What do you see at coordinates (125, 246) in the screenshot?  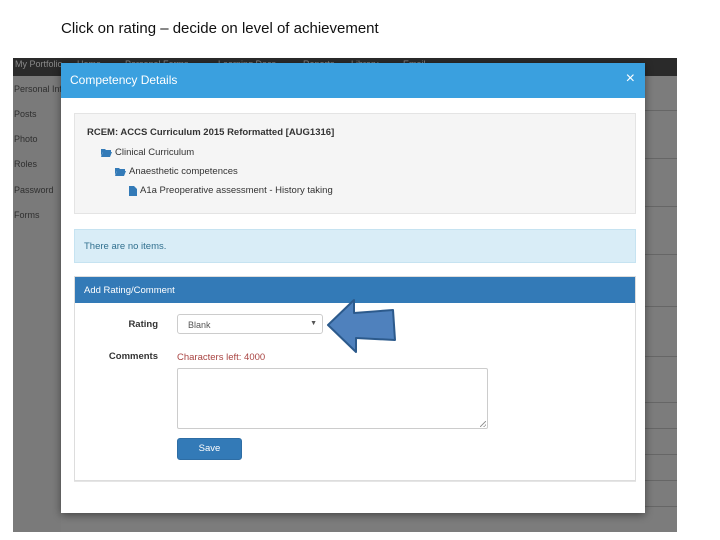 I see `info-text: There are no items.` at bounding box center [125, 246].